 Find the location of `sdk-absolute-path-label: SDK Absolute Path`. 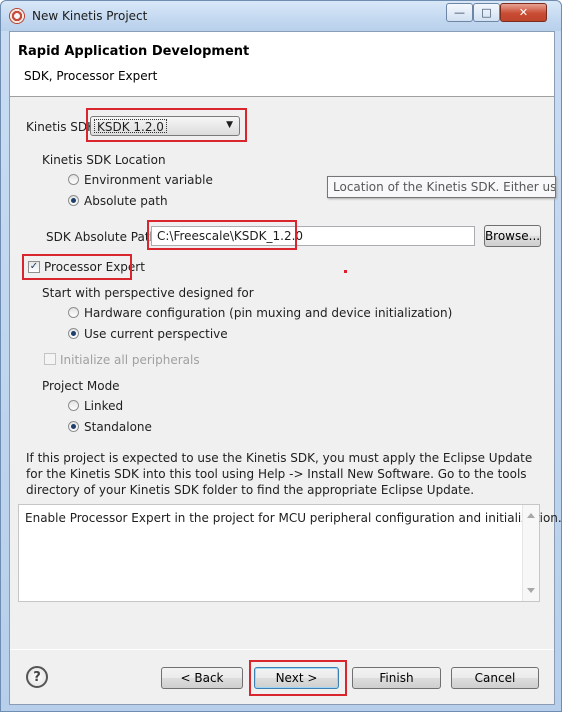

sdk-absolute-path-label: SDK Absolute Path is located at coordinates (102, 237).